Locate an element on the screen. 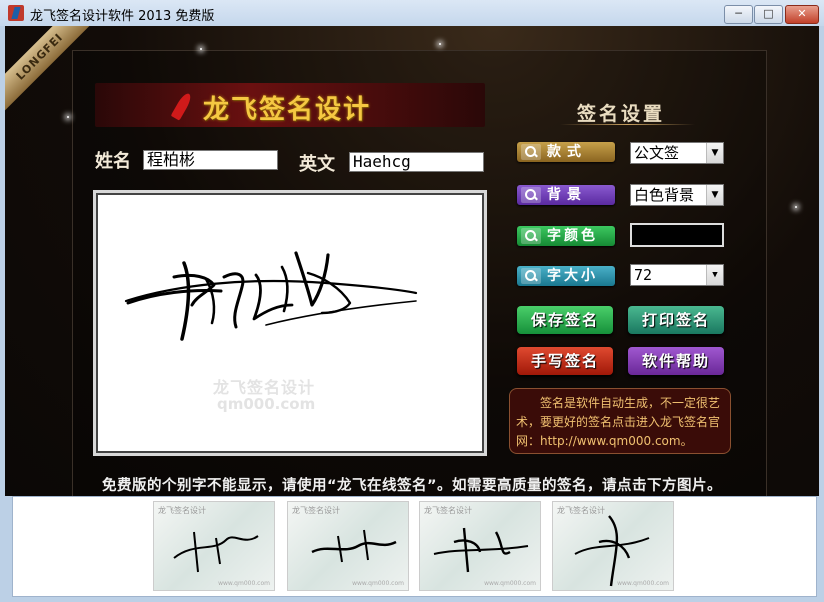  software-help-button: 软件帮助 is located at coordinates (676, 361).